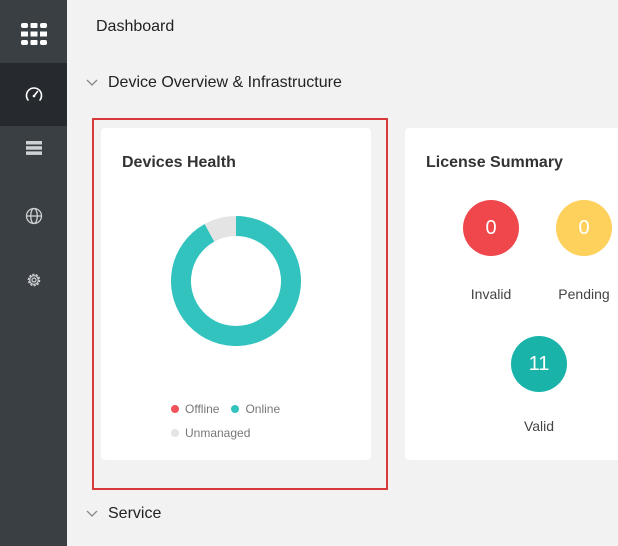  I want to click on legend-row-1: Offline Online, so click(225, 409).